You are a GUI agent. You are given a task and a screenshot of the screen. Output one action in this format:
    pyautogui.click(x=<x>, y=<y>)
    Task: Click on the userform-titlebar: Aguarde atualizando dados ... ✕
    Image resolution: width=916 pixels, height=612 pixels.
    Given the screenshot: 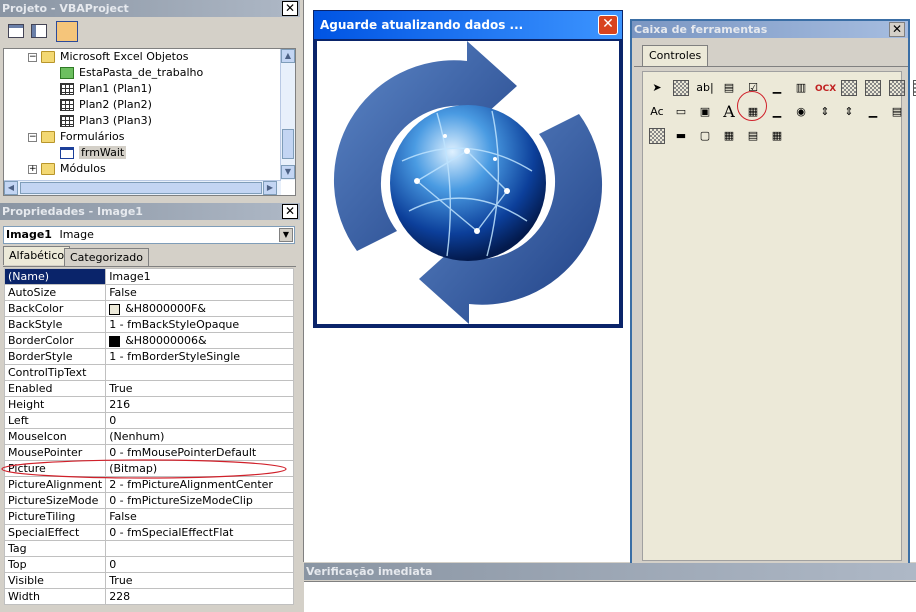 What is the action you would take?
    pyautogui.click(x=468, y=25)
    